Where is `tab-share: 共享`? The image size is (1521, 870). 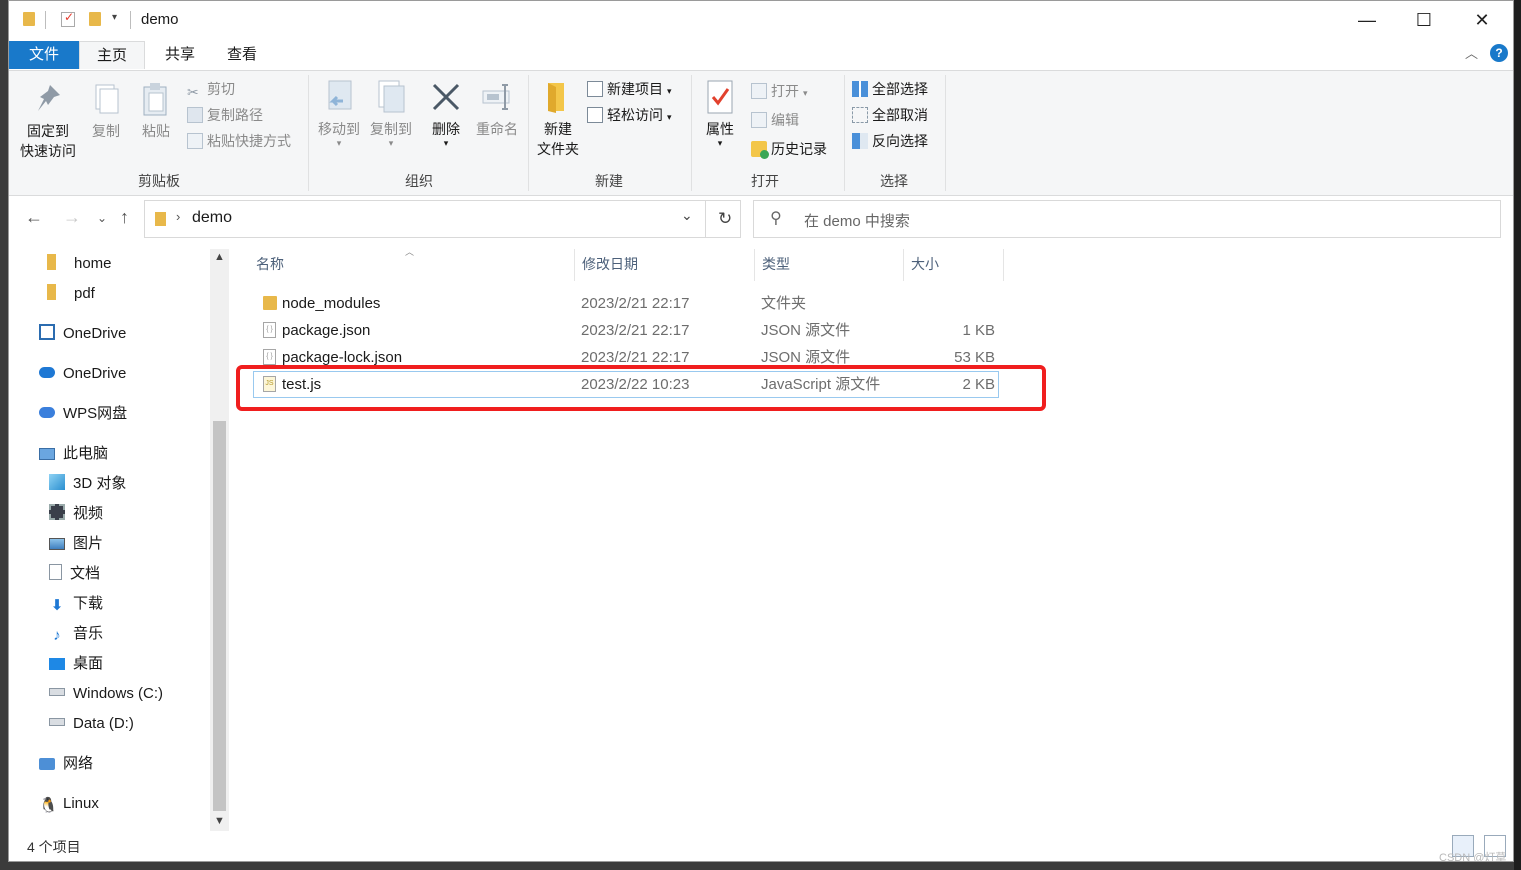 tab-share: 共享 is located at coordinates (180, 55).